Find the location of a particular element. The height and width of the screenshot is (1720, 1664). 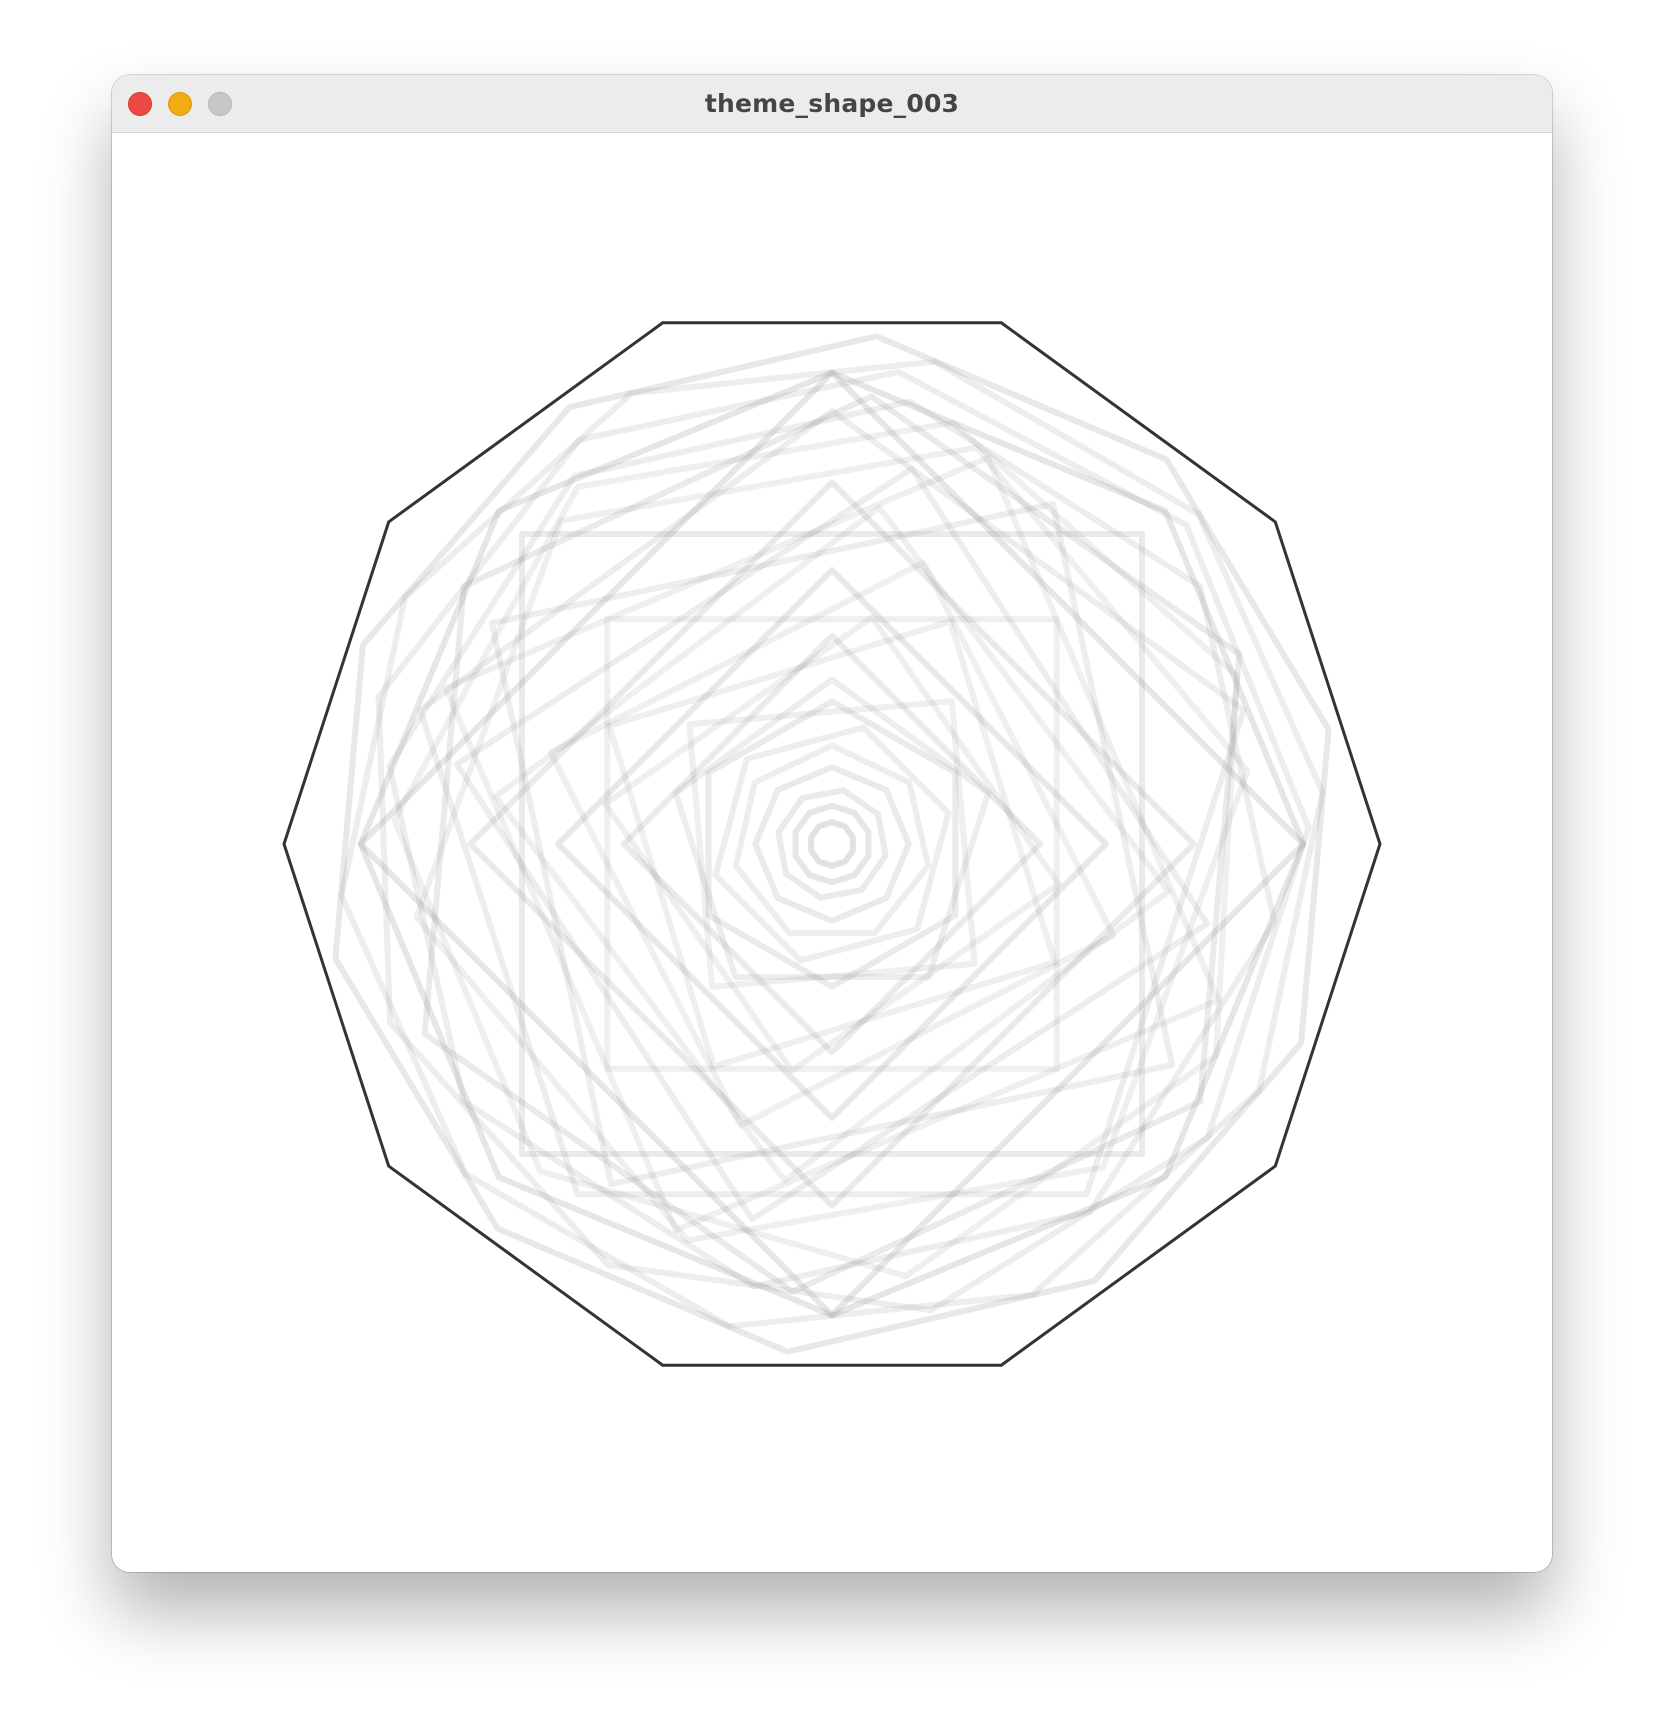

window-title: theme_shape_003 is located at coordinates (832, 103).